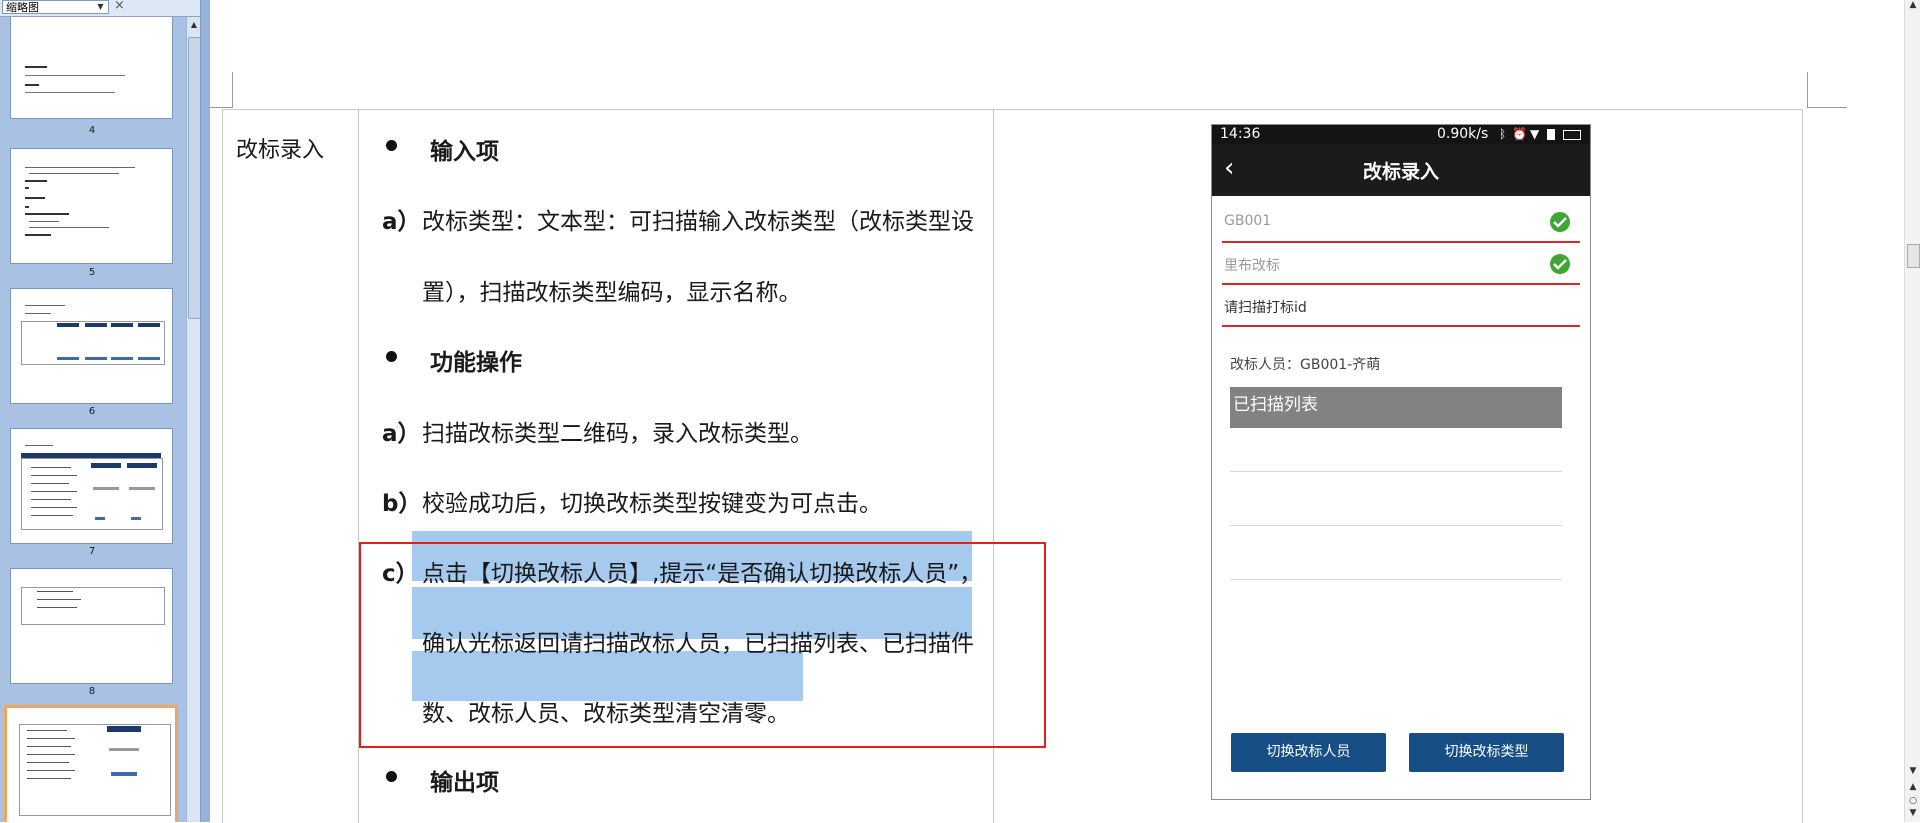  I want to click on bluetooth-icon: ᛒ, so click(1503, 134).